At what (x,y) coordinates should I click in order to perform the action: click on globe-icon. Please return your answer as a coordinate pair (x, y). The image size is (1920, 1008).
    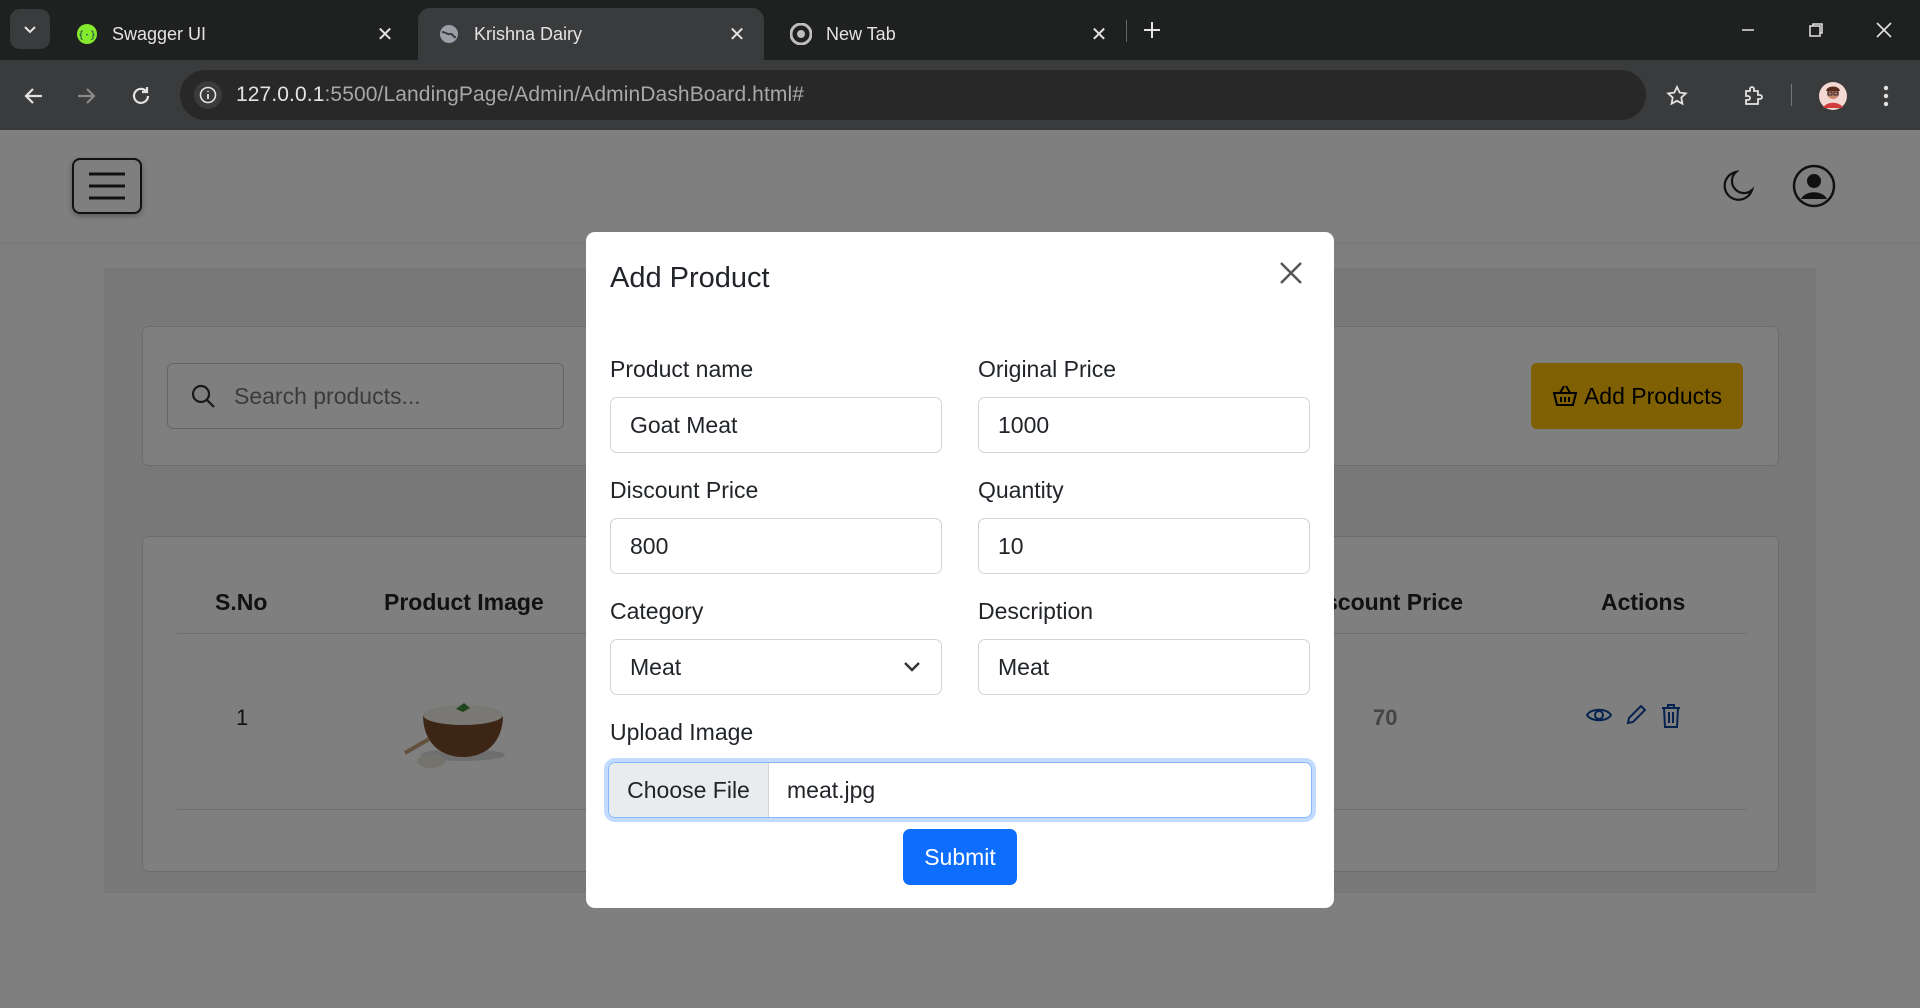
    Looking at the image, I should click on (449, 34).